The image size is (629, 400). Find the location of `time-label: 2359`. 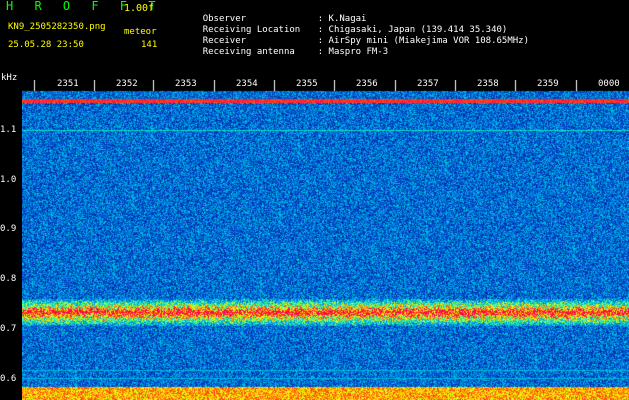

time-label: 2359 is located at coordinates (548, 84).